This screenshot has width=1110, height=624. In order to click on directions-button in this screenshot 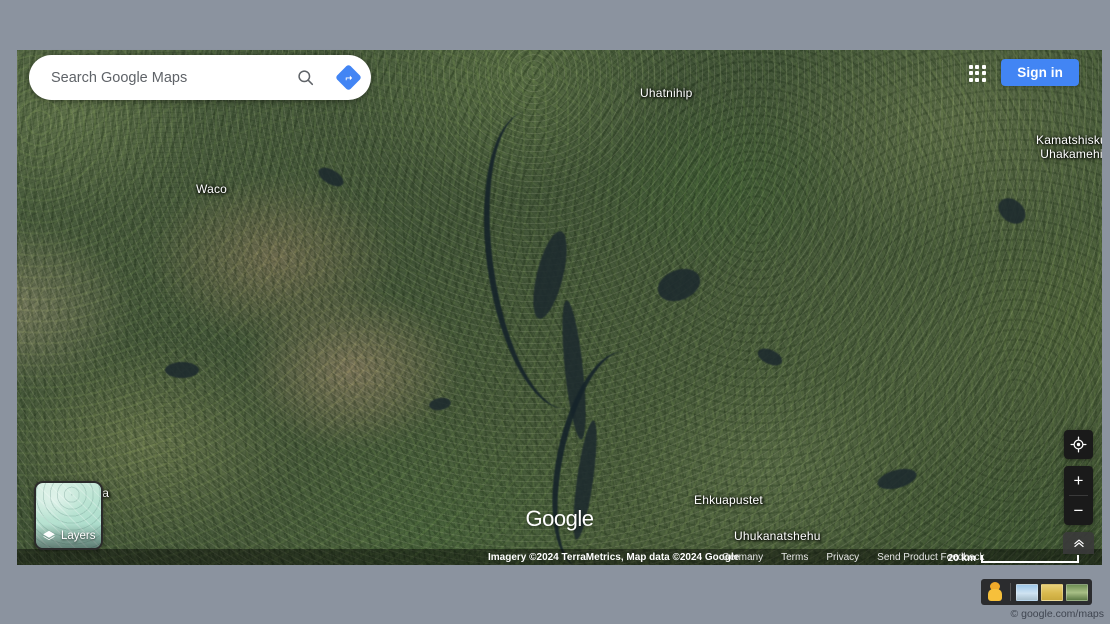, I will do `click(348, 77)`.